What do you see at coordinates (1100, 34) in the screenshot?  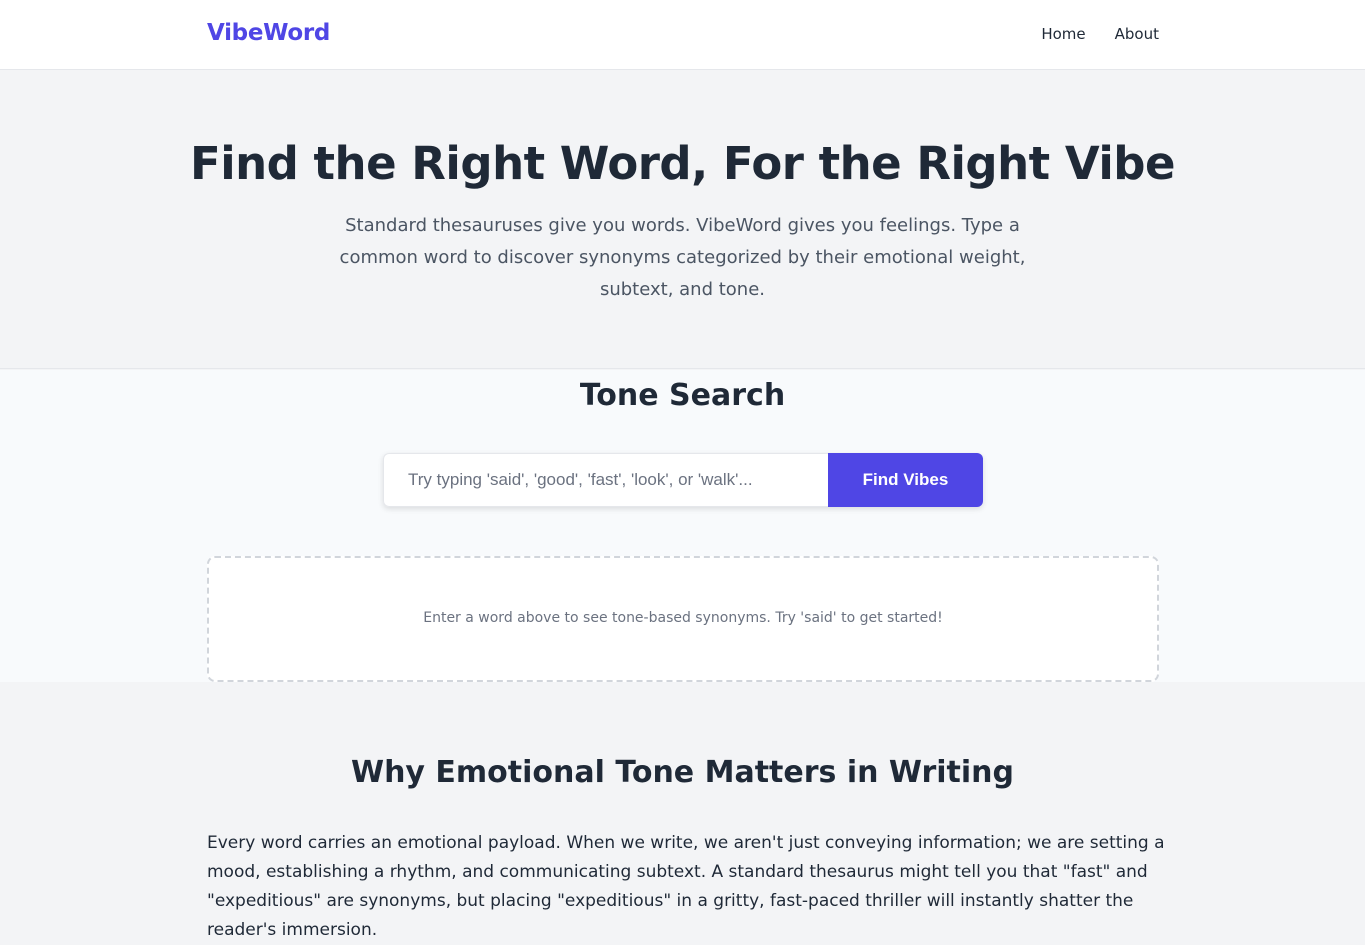 I see `nav-links: Home About` at bounding box center [1100, 34].